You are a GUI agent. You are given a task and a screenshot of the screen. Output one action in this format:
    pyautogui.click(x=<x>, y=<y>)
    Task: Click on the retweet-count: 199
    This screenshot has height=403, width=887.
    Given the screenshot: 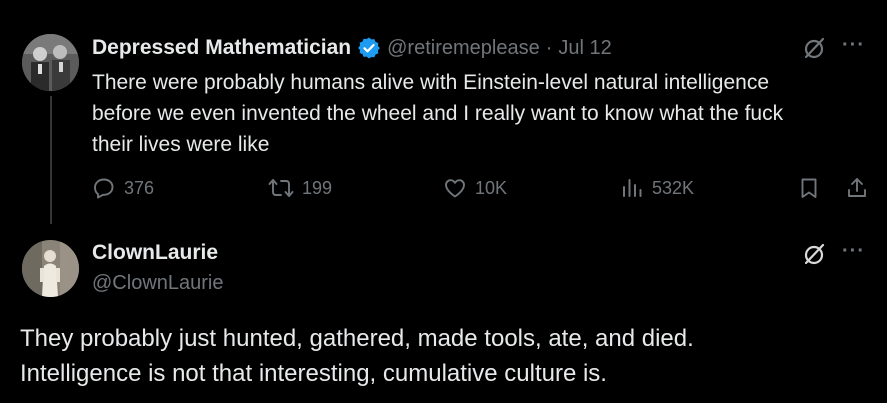 What is the action you would take?
    pyautogui.click(x=317, y=187)
    